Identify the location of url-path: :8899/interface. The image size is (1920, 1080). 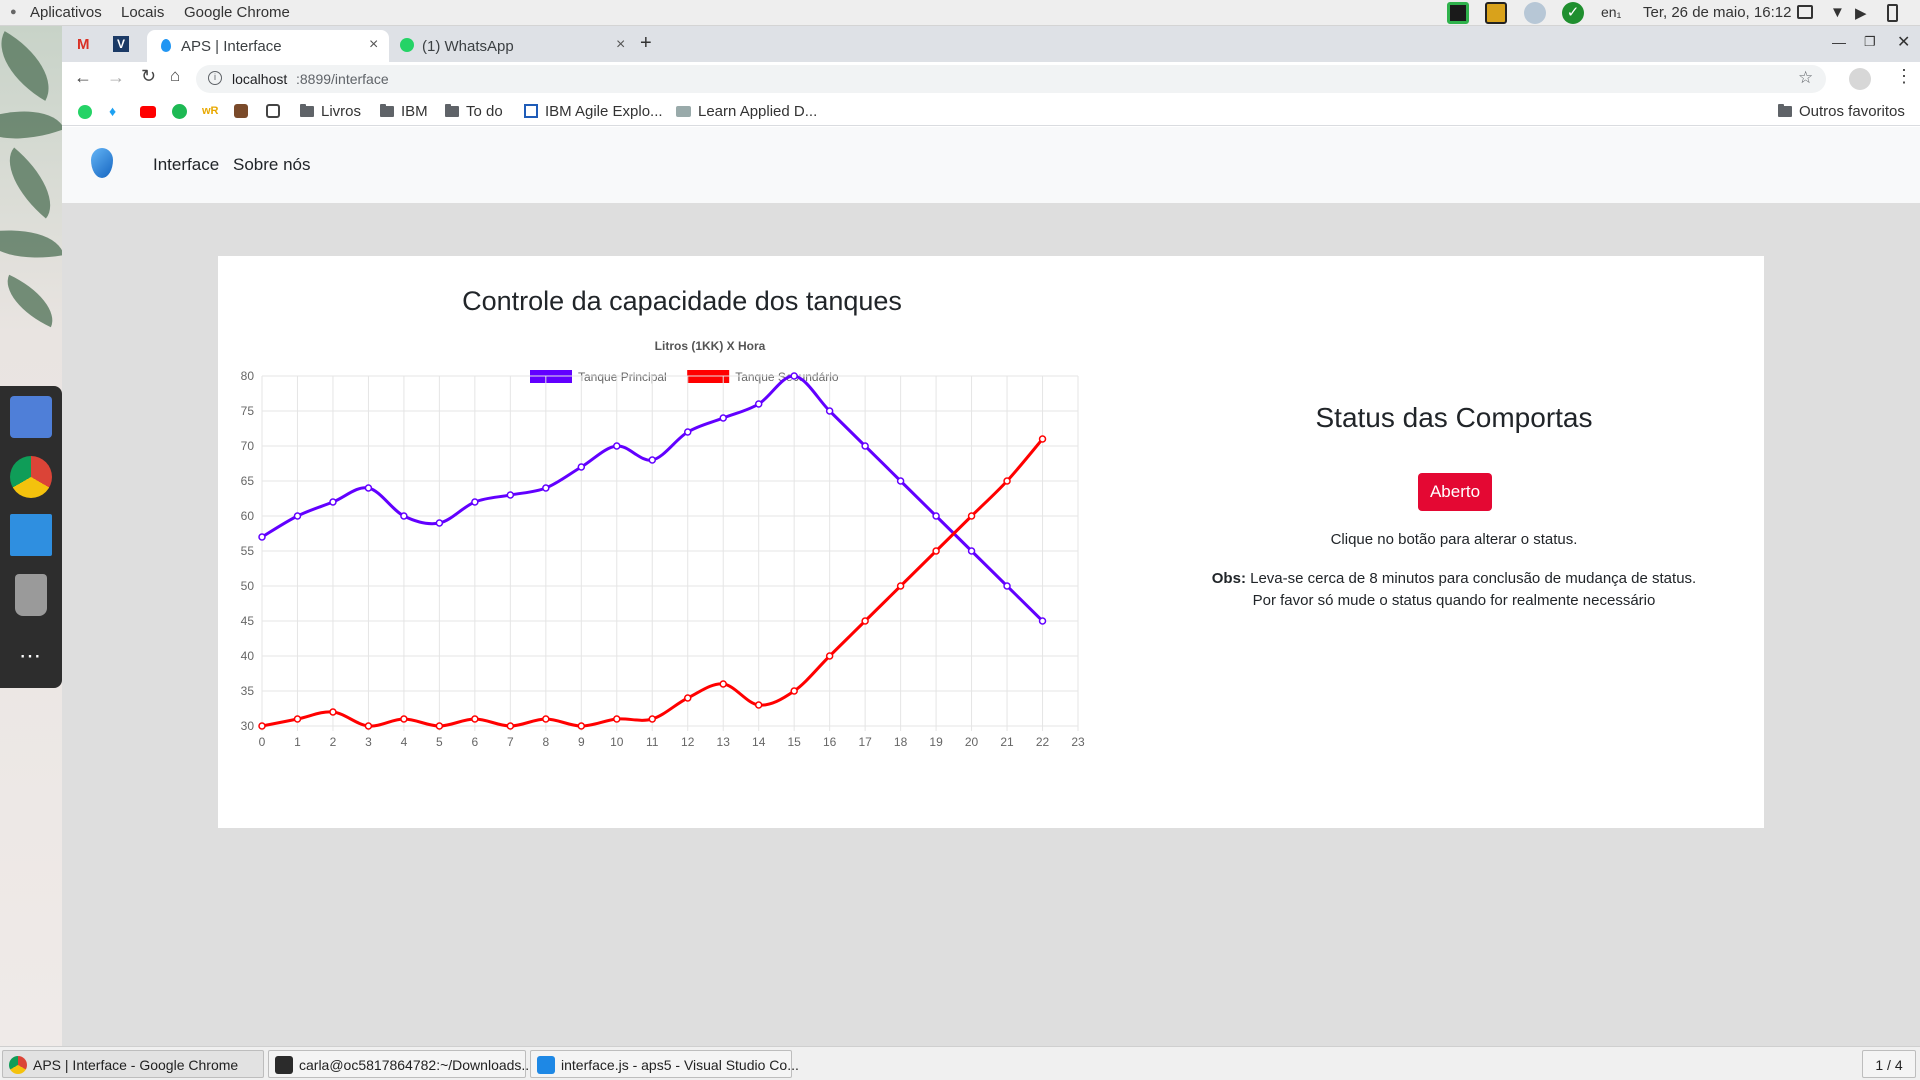
(342, 79).